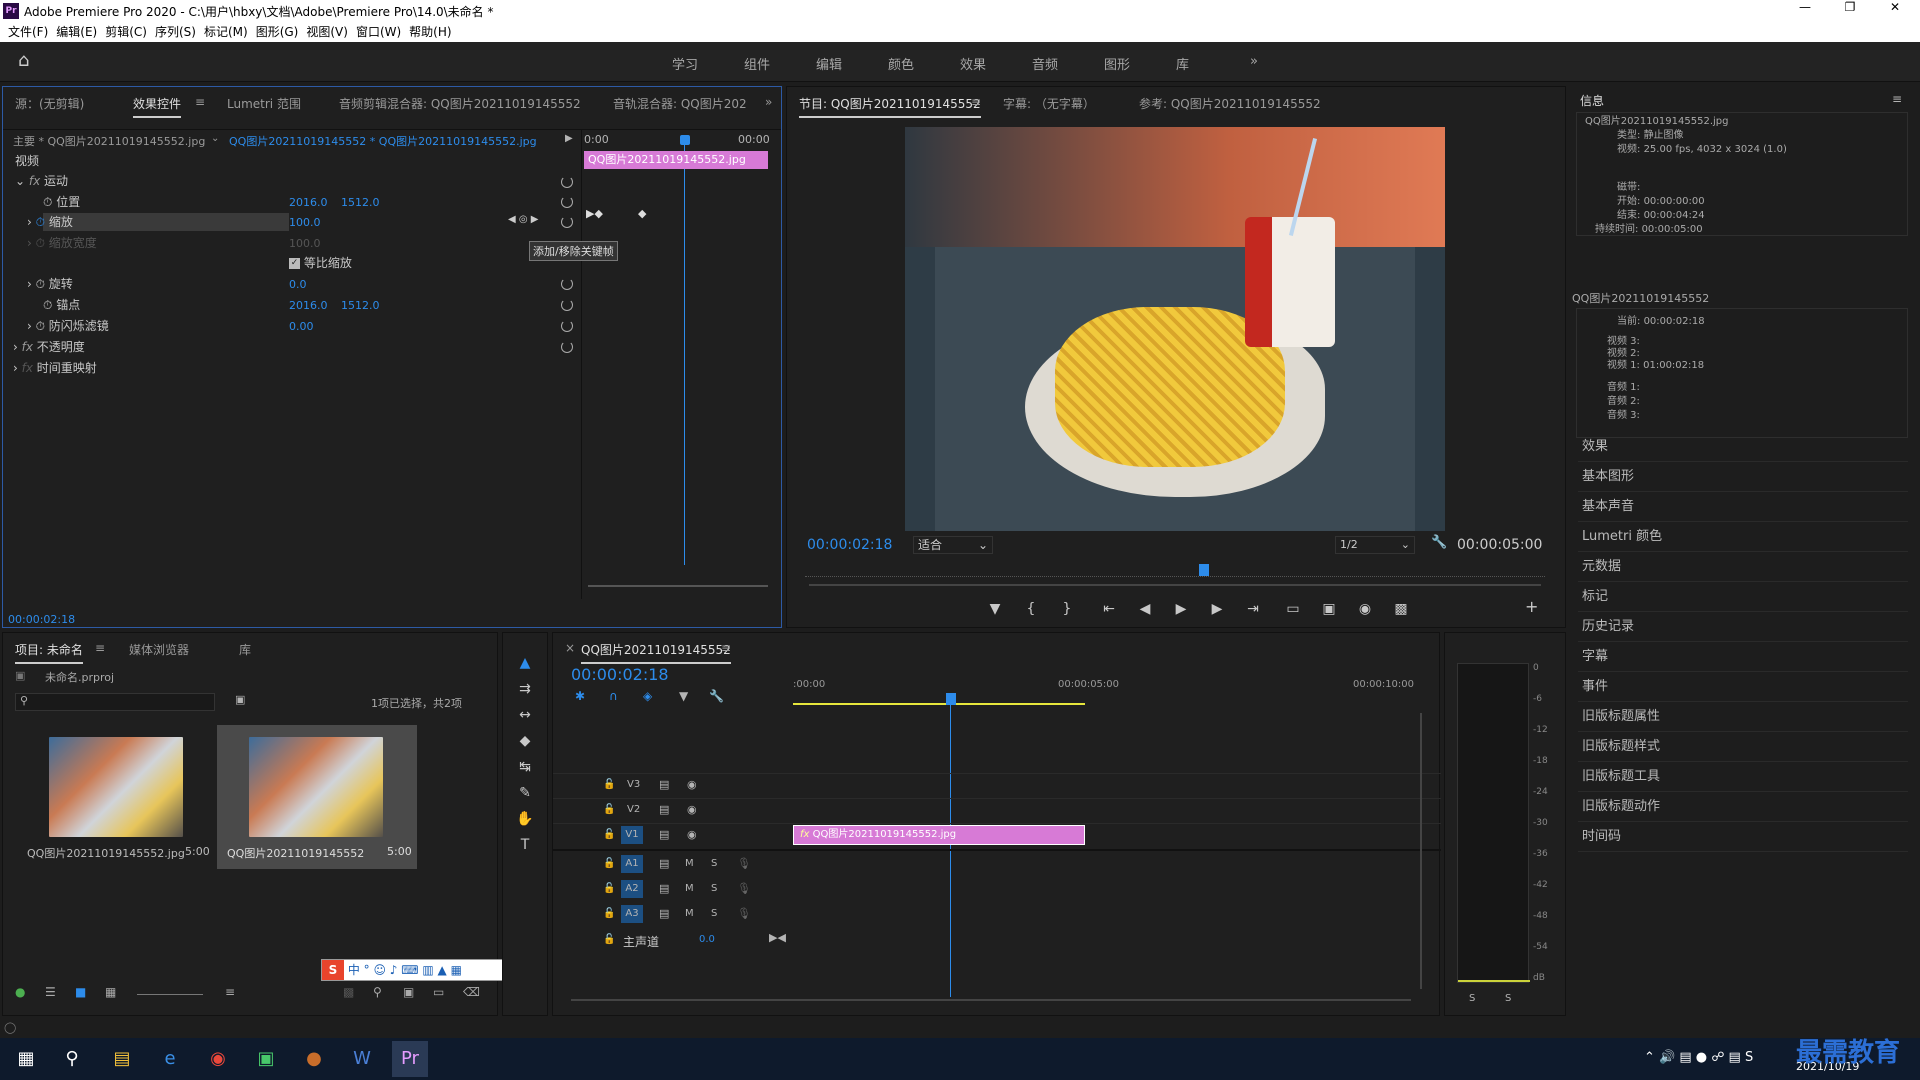  I want to click on panel-legacy-title-properties: 旧版标题属性, so click(1743, 717).